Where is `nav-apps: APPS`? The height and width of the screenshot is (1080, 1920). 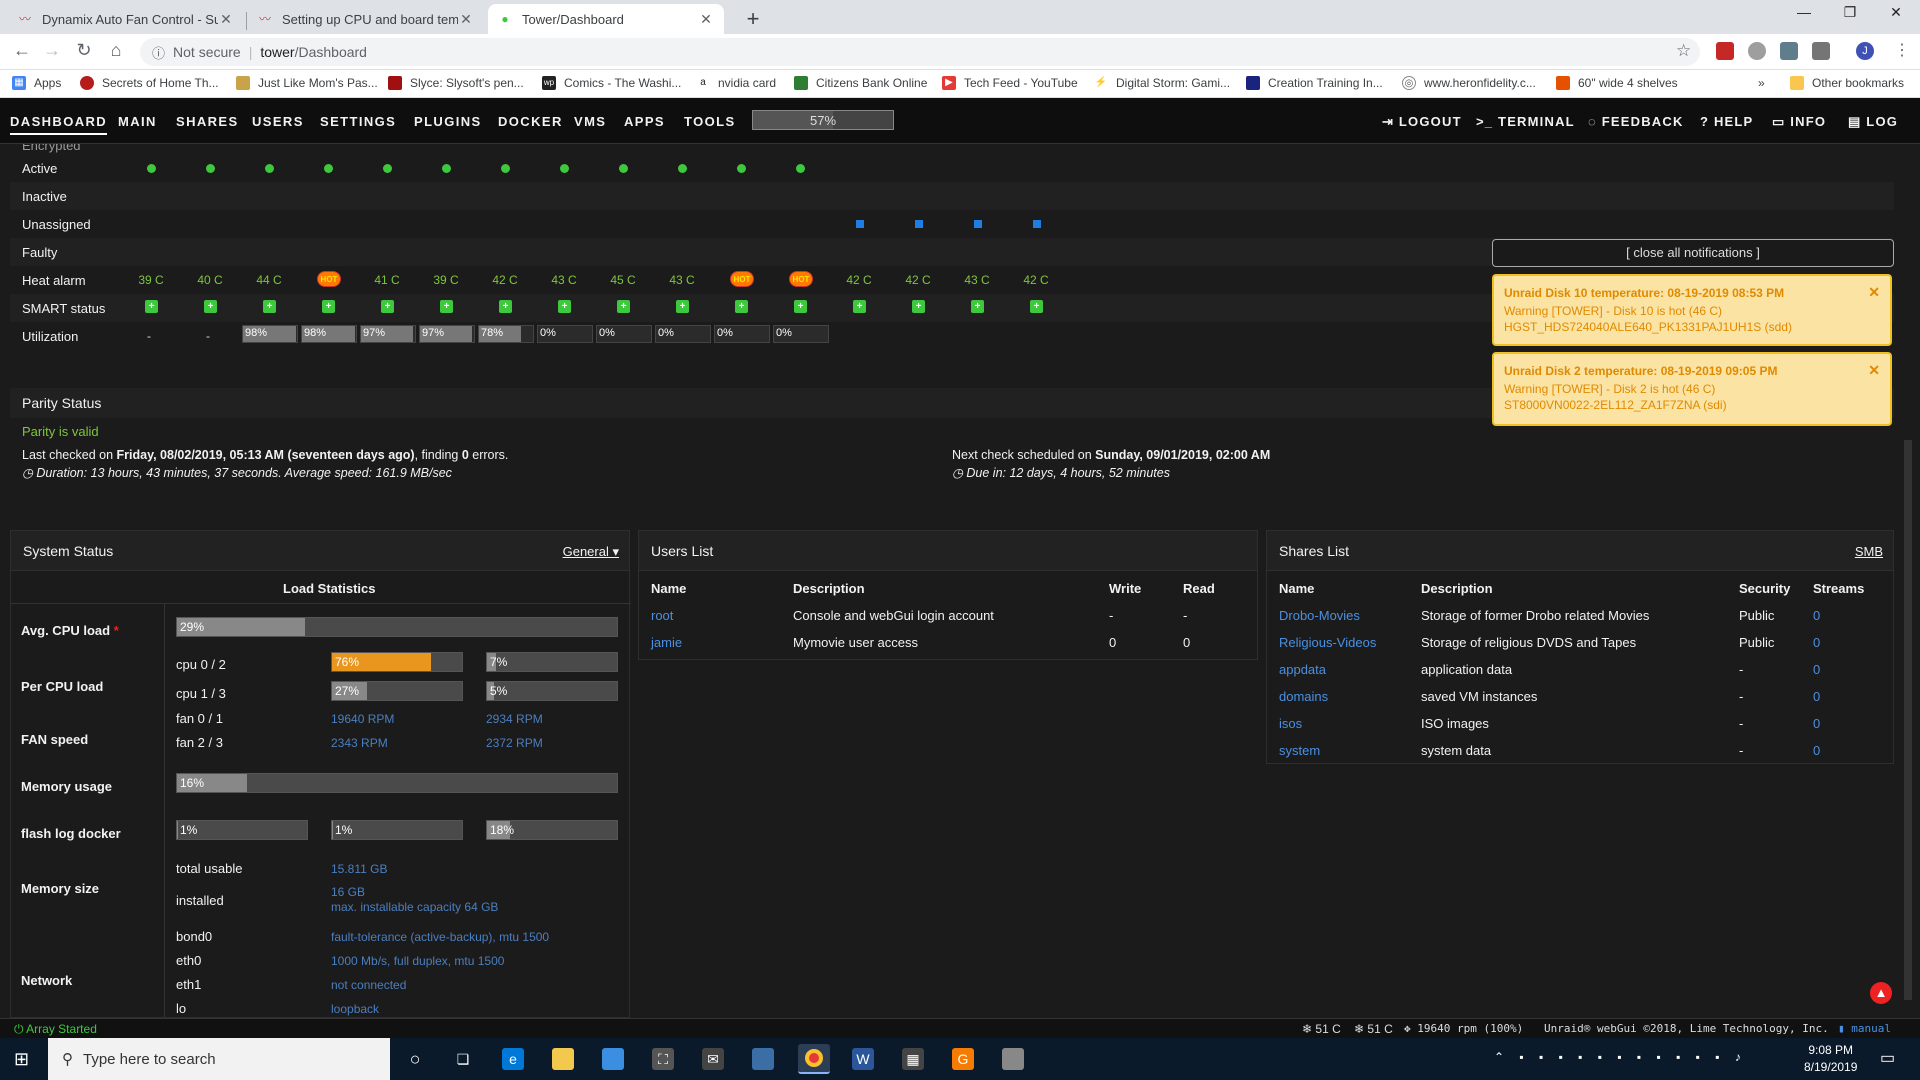
nav-apps: APPS is located at coordinates (644, 121).